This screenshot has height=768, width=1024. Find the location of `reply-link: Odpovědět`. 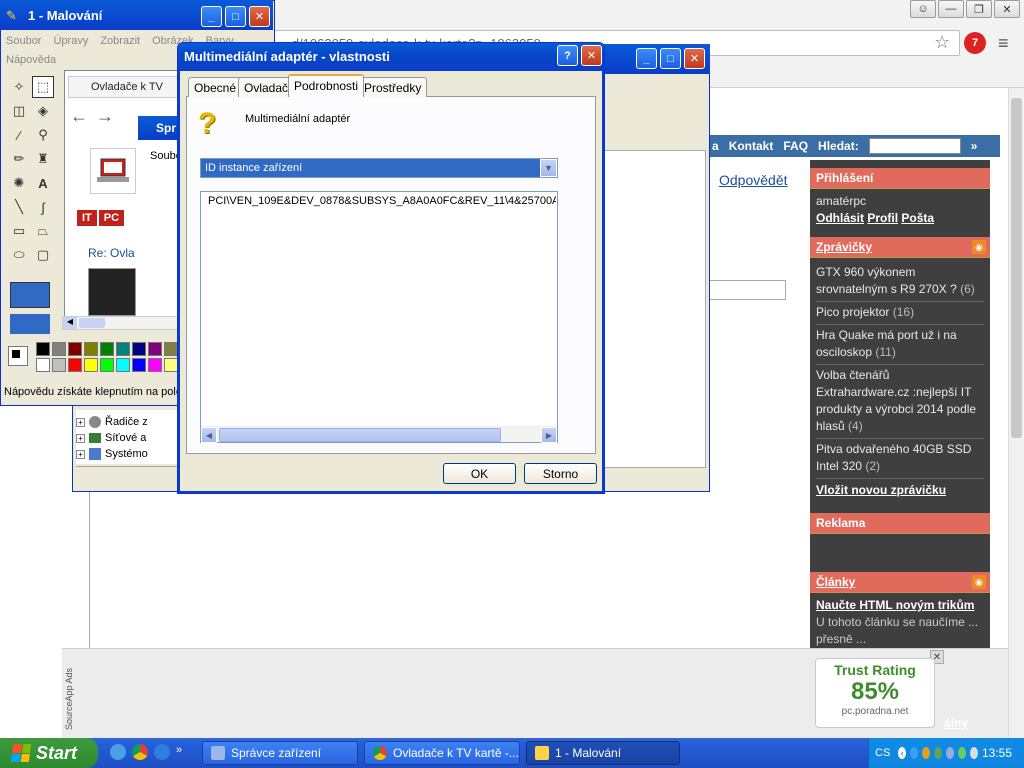

reply-link: Odpovědět is located at coordinates (753, 180).